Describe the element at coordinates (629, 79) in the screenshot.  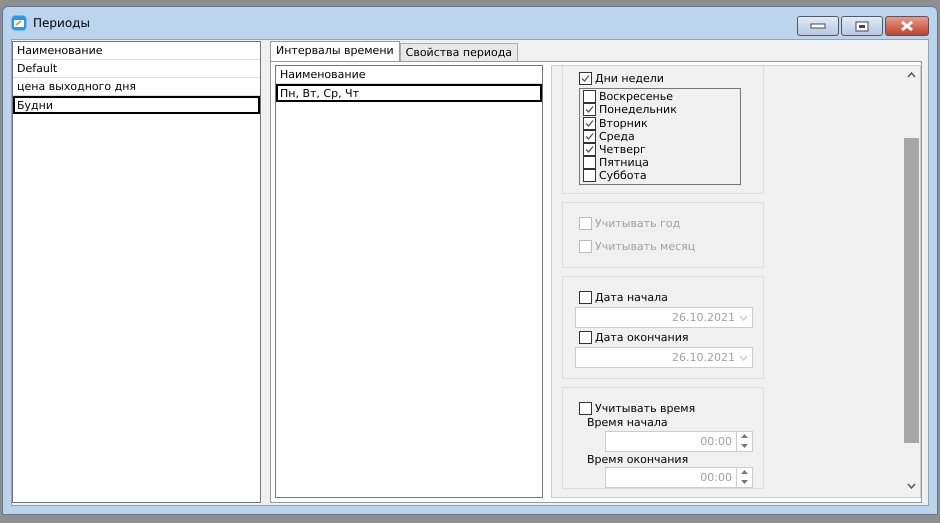
I see `checkbox-label: Дни недели` at that location.